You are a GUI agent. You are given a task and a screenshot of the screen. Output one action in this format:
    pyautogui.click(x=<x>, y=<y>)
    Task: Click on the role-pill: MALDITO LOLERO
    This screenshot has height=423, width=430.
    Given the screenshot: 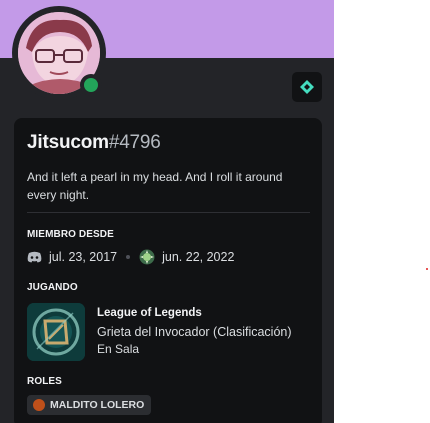 What is the action you would take?
    pyautogui.click(x=89, y=405)
    